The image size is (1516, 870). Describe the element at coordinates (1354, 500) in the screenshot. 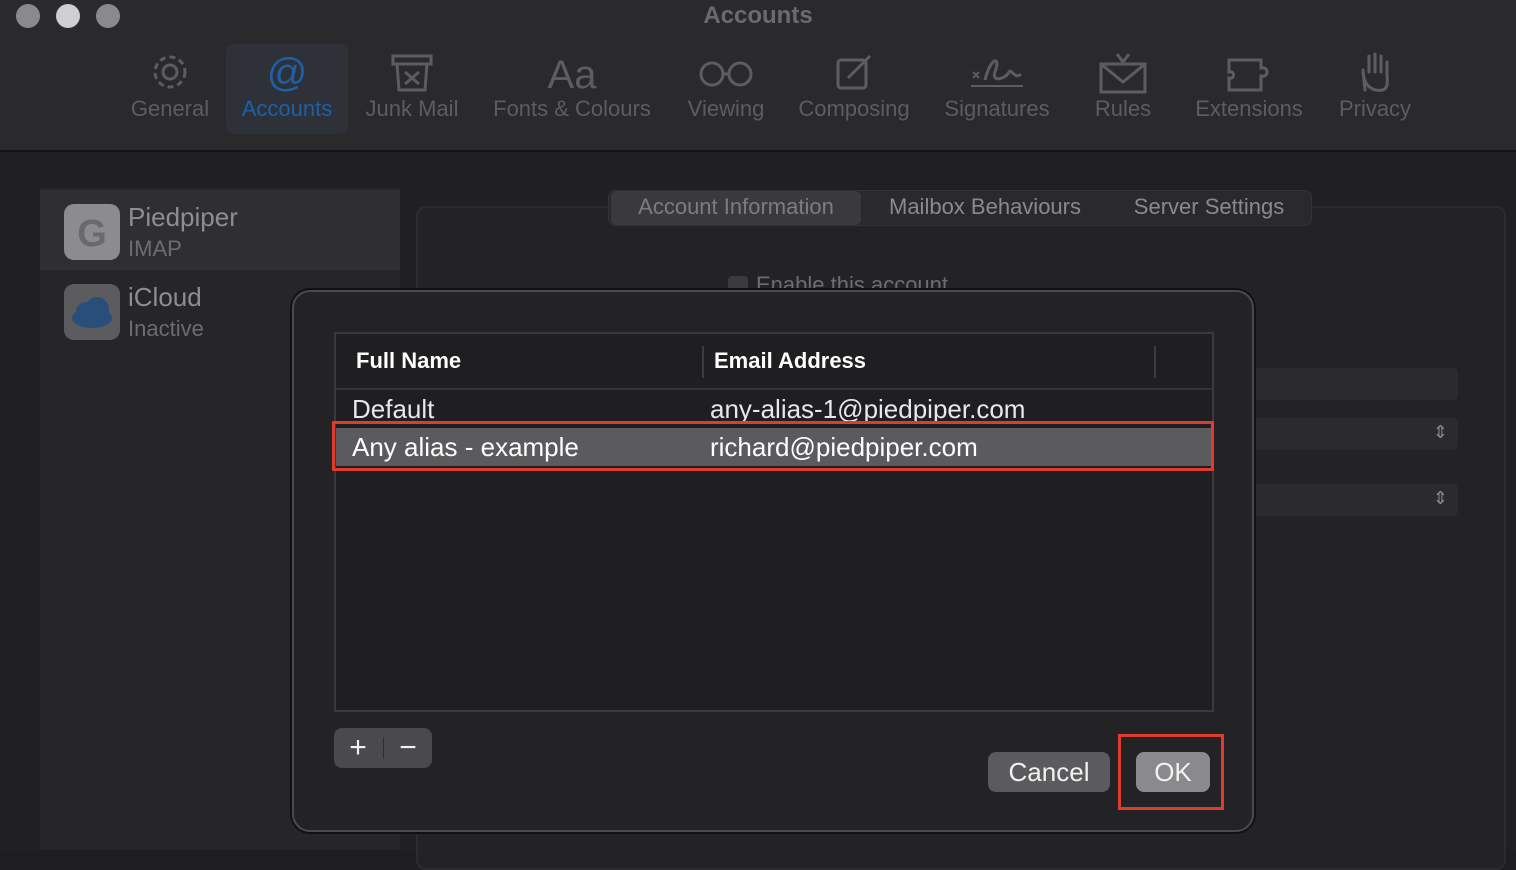

I see `background-popup-2: ⇕` at that location.